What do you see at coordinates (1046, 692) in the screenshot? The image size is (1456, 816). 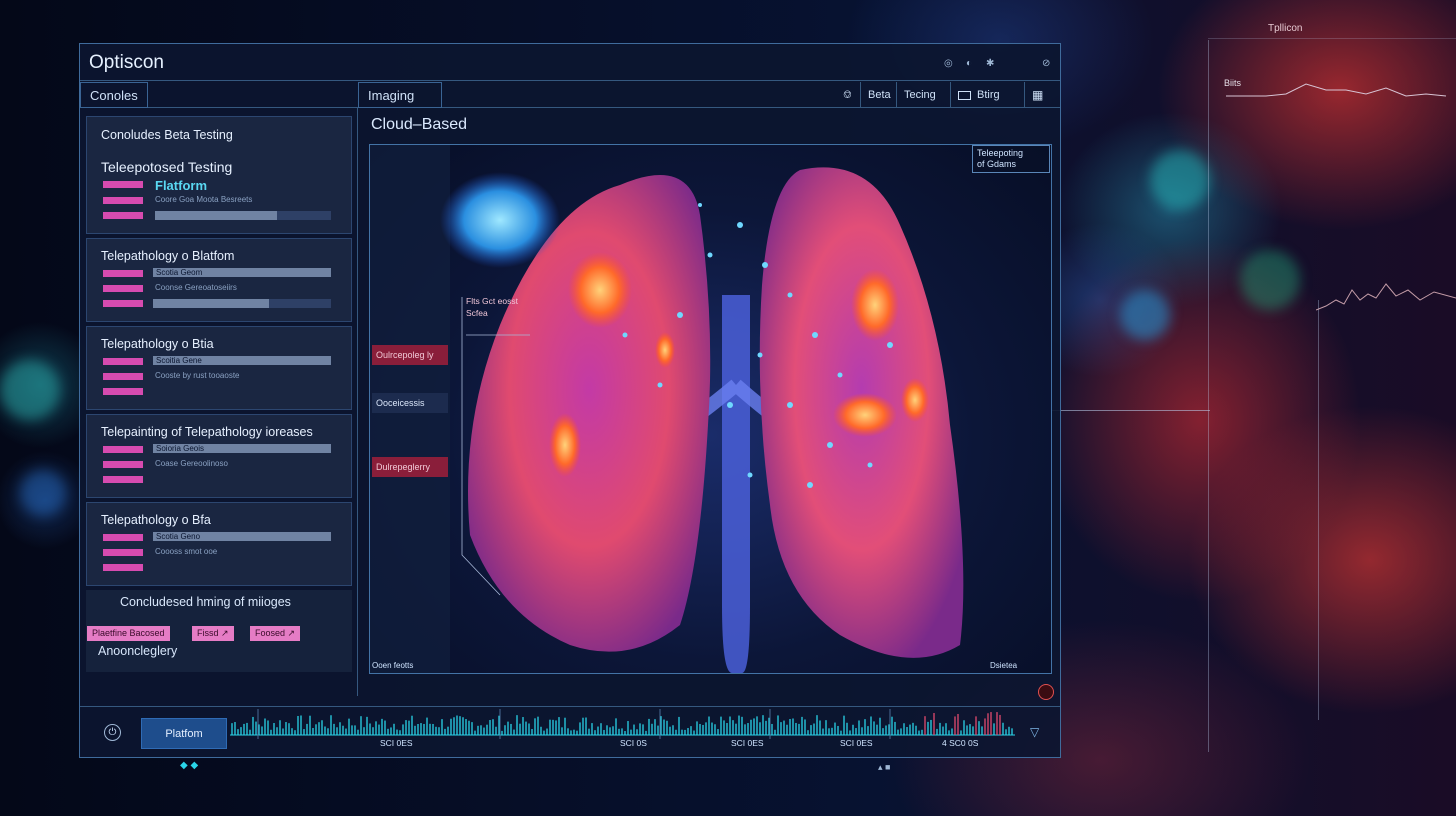 I see `record-icon` at bounding box center [1046, 692].